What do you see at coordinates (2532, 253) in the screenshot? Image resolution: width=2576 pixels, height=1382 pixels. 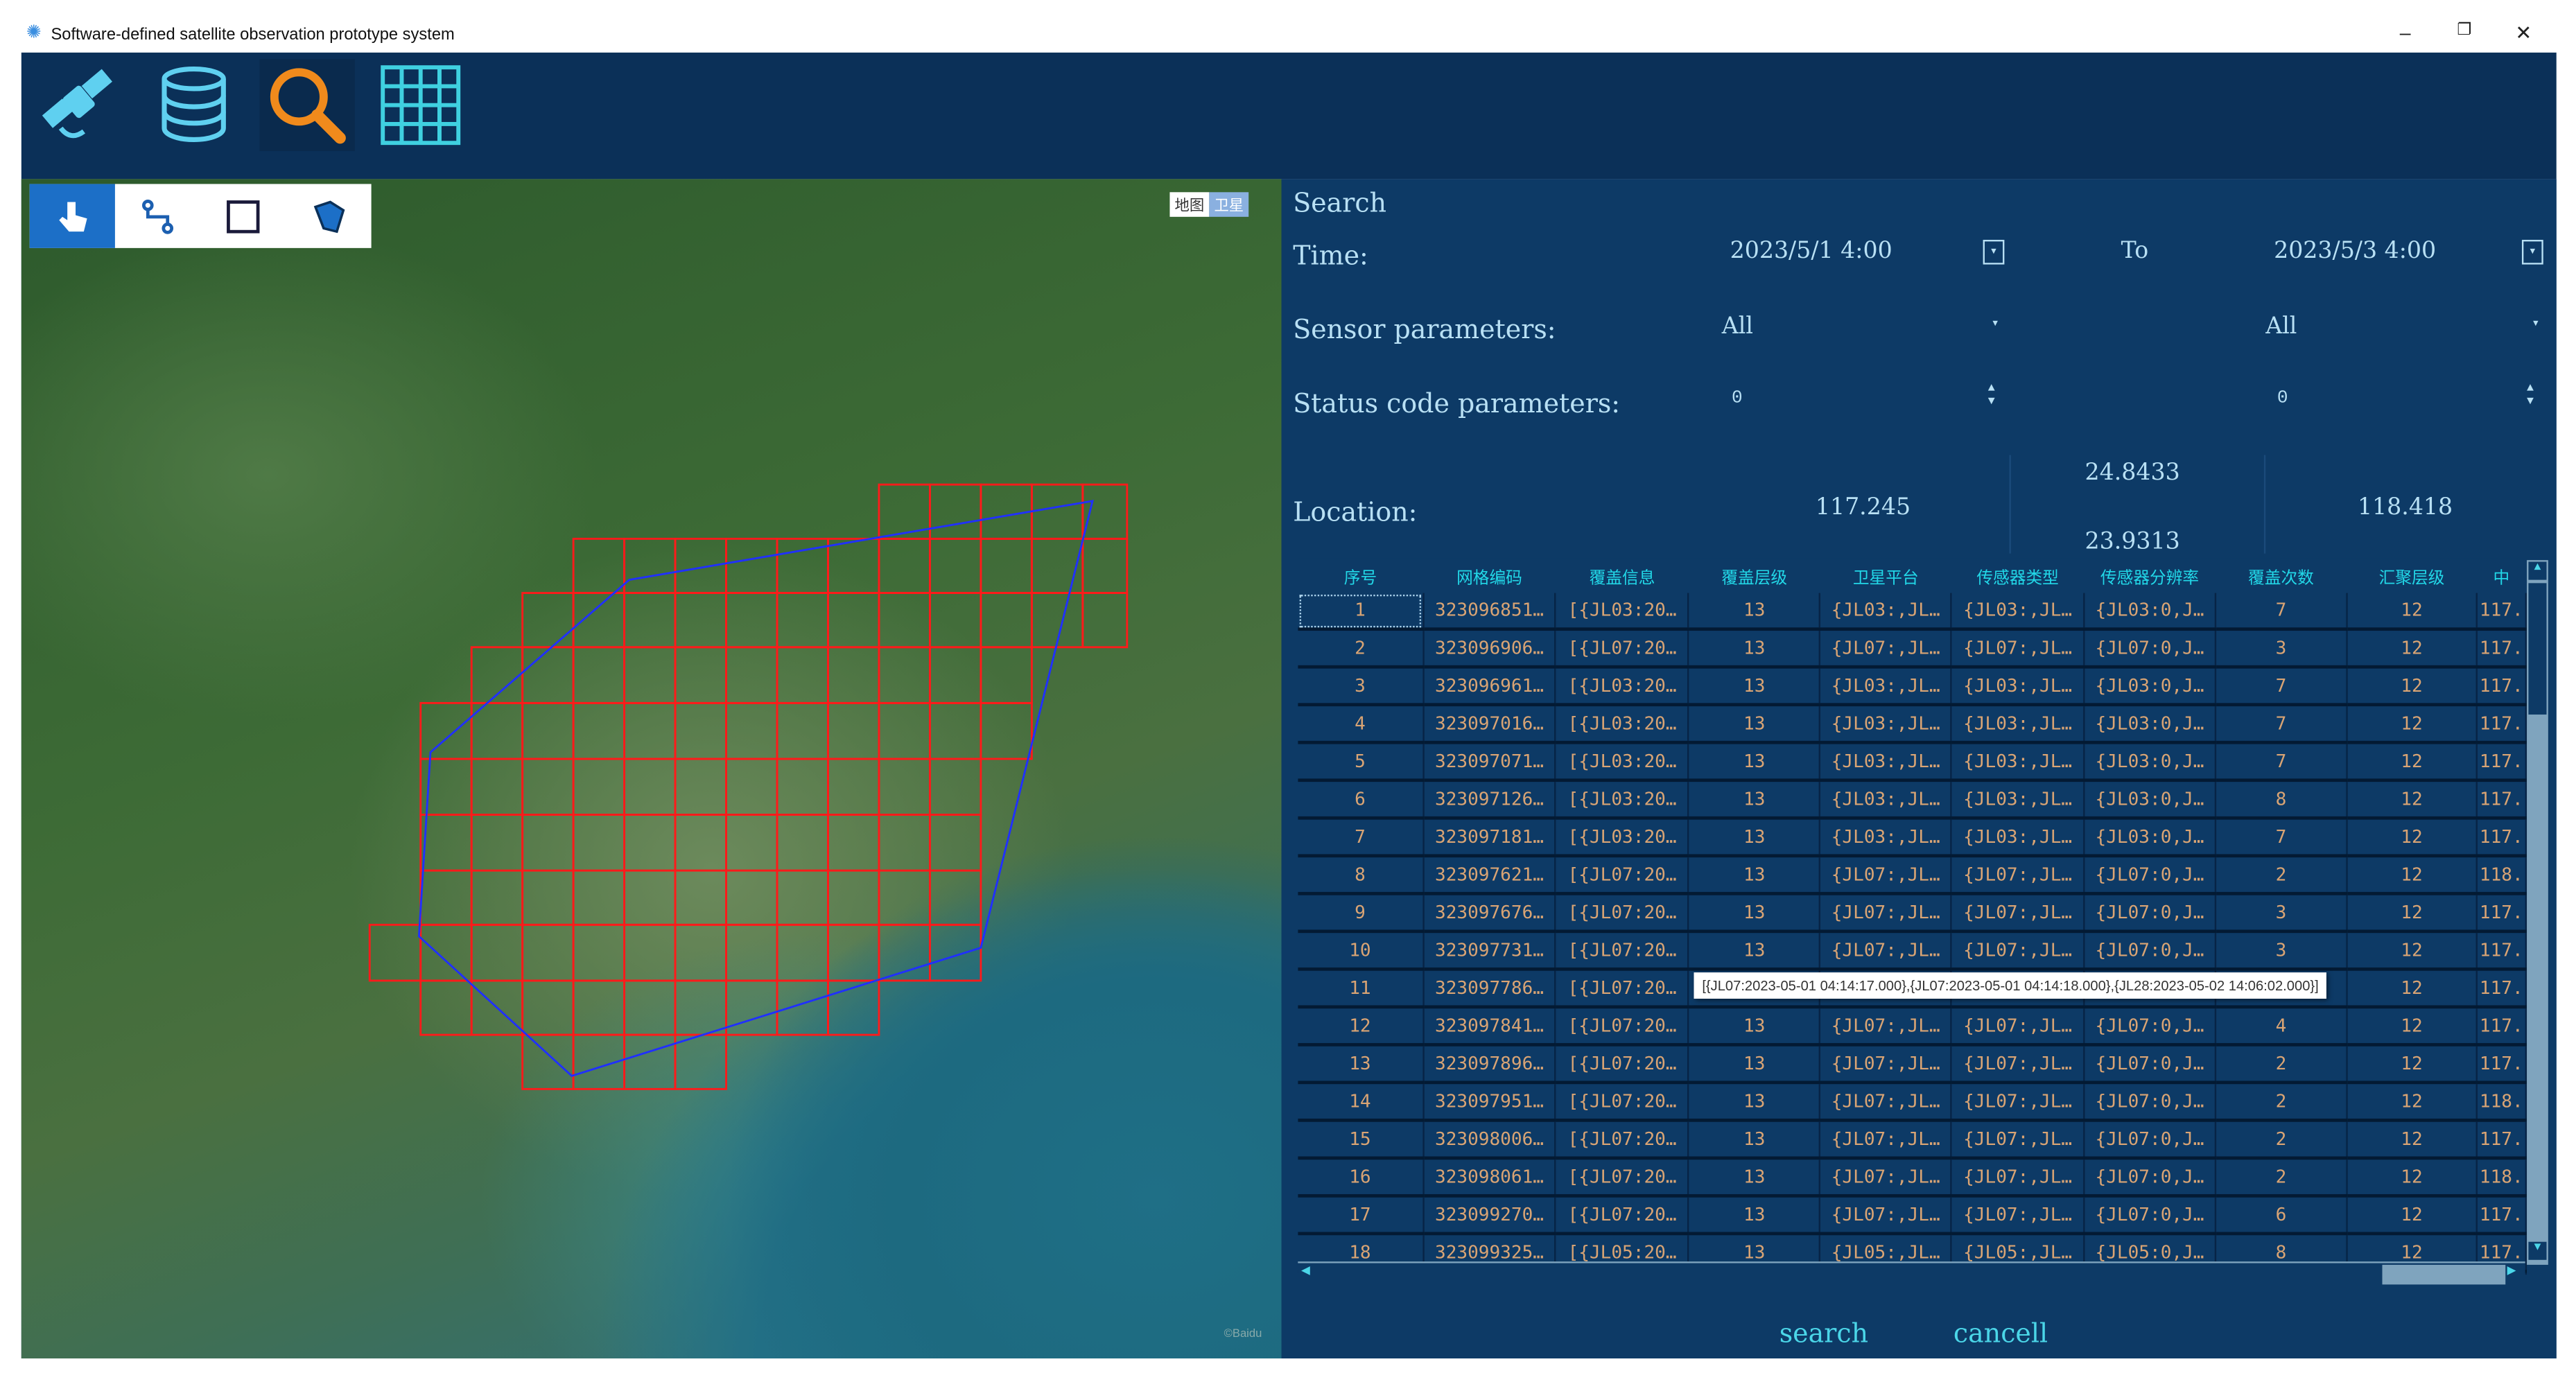 I see `time-to-dropdown: ▾` at bounding box center [2532, 253].